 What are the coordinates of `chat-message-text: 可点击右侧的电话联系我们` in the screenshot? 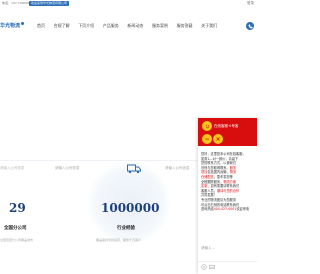 It's located at (220, 204).